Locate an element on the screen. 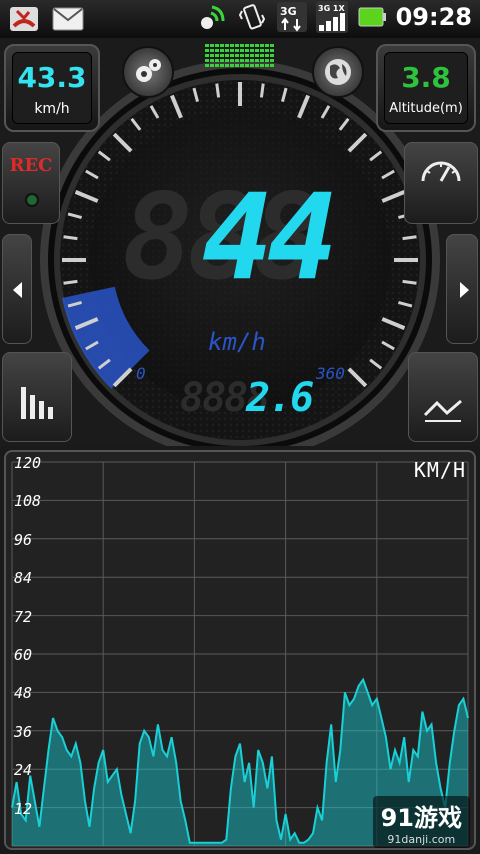  gauge-unit-label: km/h is located at coordinates (237, 342).